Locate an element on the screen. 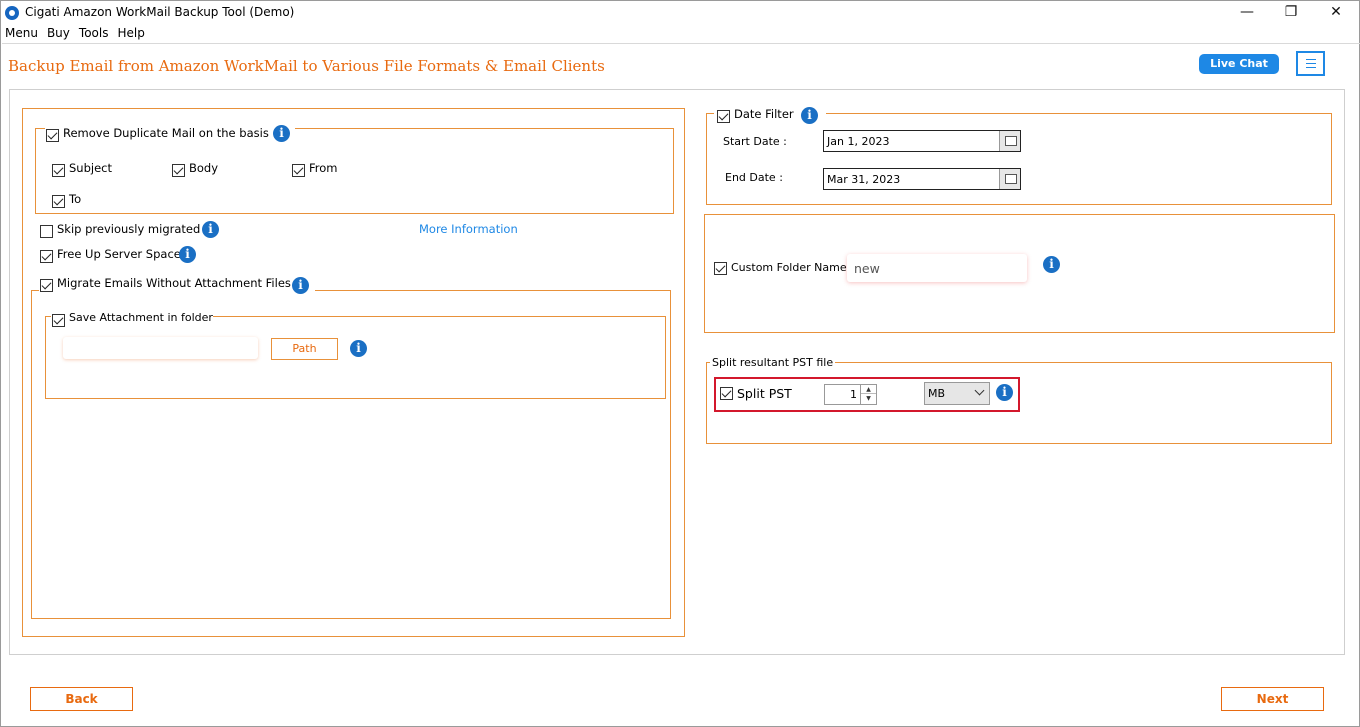 This screenshot has height=727, width=1360. skip-migrated-info-icon: i is located at coordinates (210, 229).